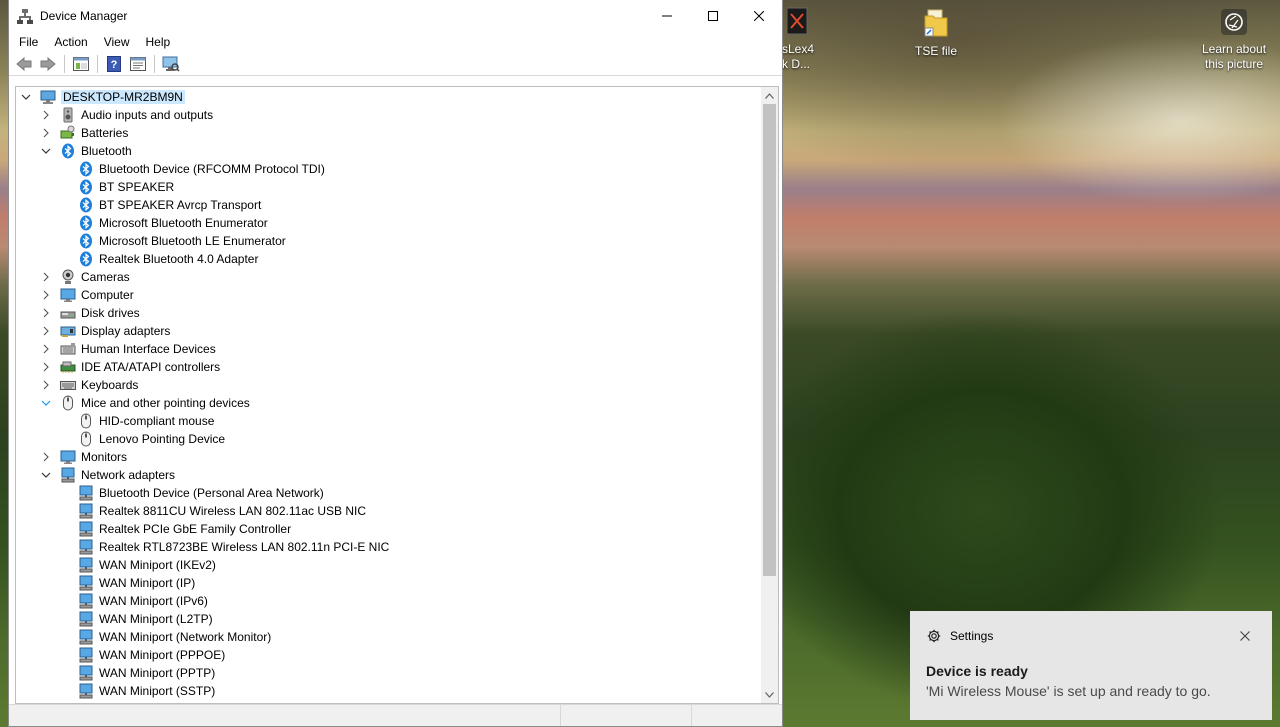  What do you see at coordinates (130, 367) in the screenshot?
I see `tree-category-node: IDE ATA/ATAPI controllers` at bounding box center [130, 367].